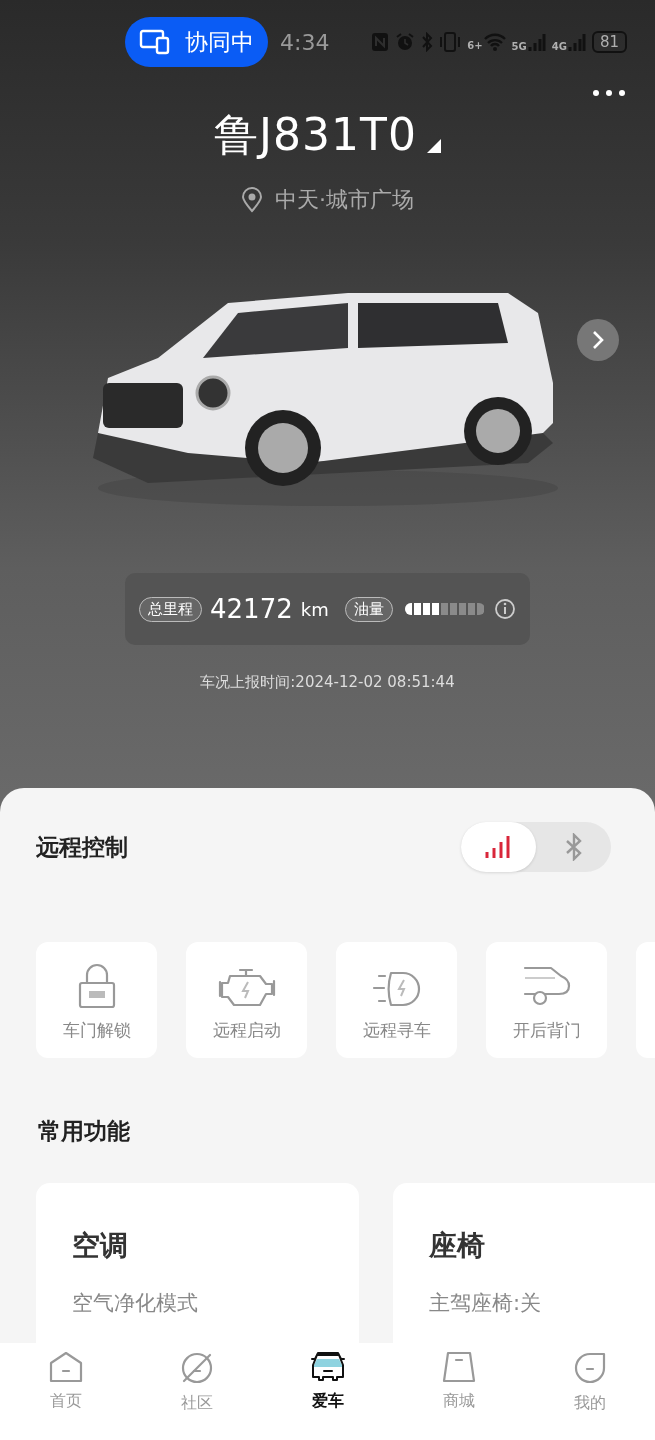 The width and height of the screenshot is (655, 1440). Describe the element at coordinates (305, 42) in the screenshot. I see `clock-time: 4:34` at that location.